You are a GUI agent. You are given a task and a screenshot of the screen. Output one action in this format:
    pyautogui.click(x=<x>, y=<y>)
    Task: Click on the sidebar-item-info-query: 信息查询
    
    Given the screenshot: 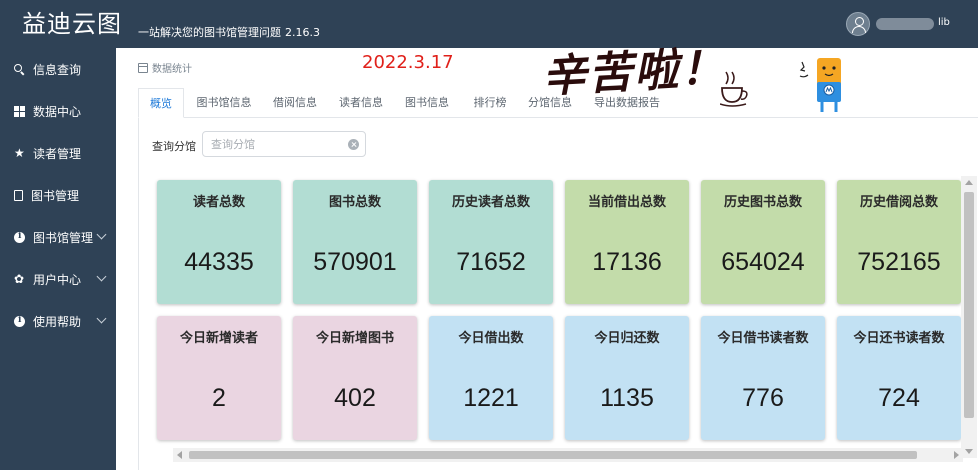 What is the action you would take?
    pyautogui.click(x=58, y=69)
    